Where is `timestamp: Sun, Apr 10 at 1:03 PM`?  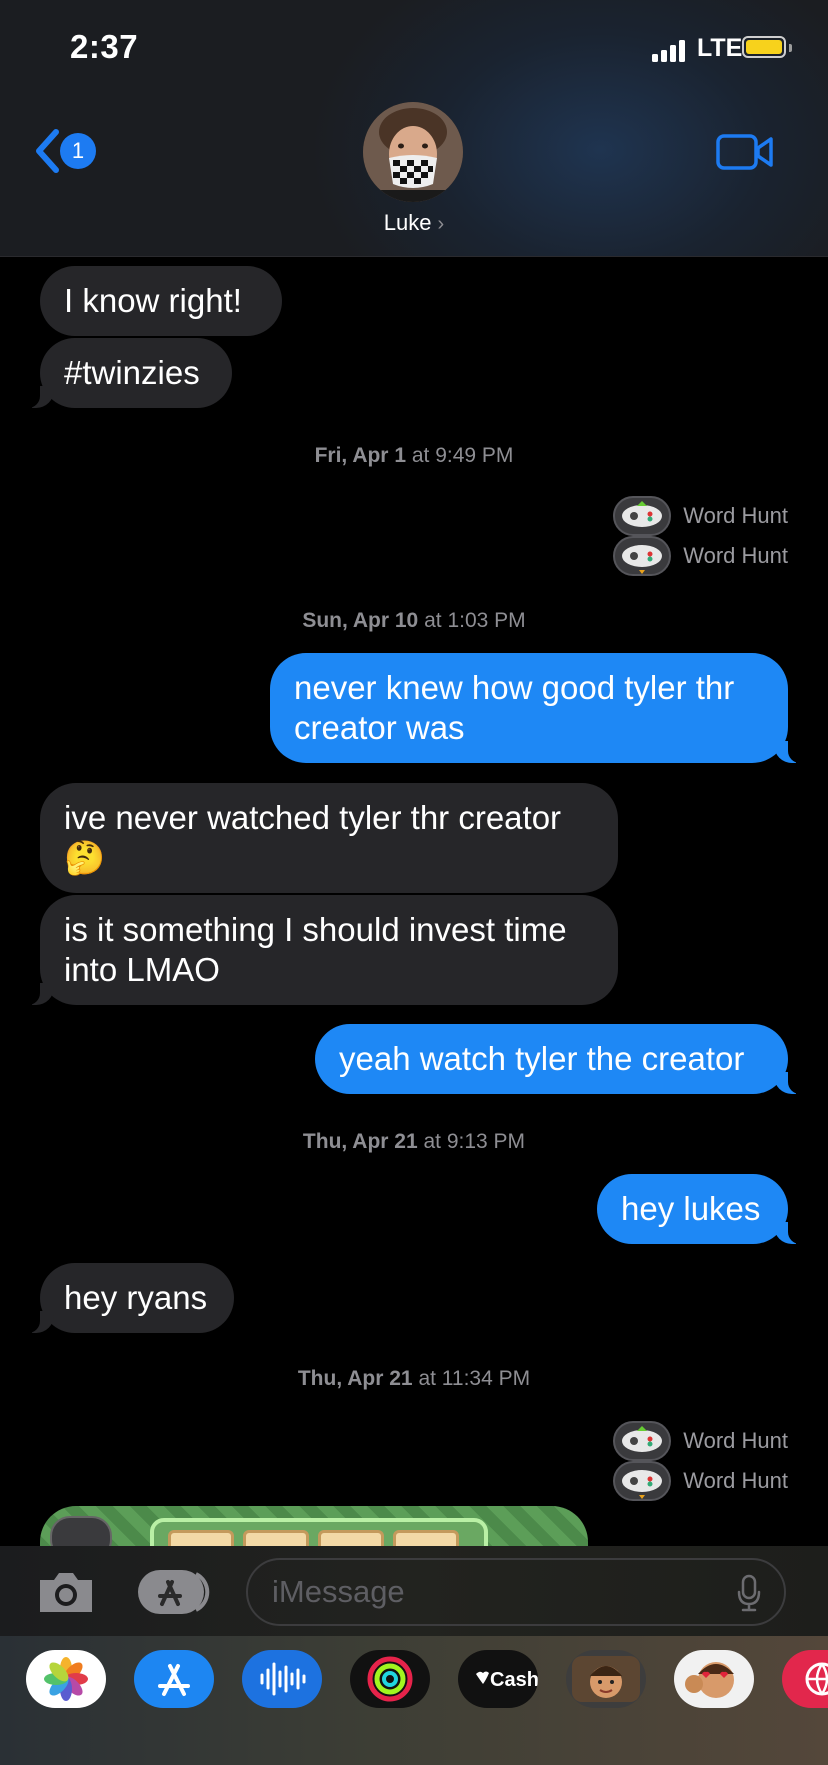 timestamp: Sun, Apr 10 at 1:03 PM is located at coordinates (414, 620).